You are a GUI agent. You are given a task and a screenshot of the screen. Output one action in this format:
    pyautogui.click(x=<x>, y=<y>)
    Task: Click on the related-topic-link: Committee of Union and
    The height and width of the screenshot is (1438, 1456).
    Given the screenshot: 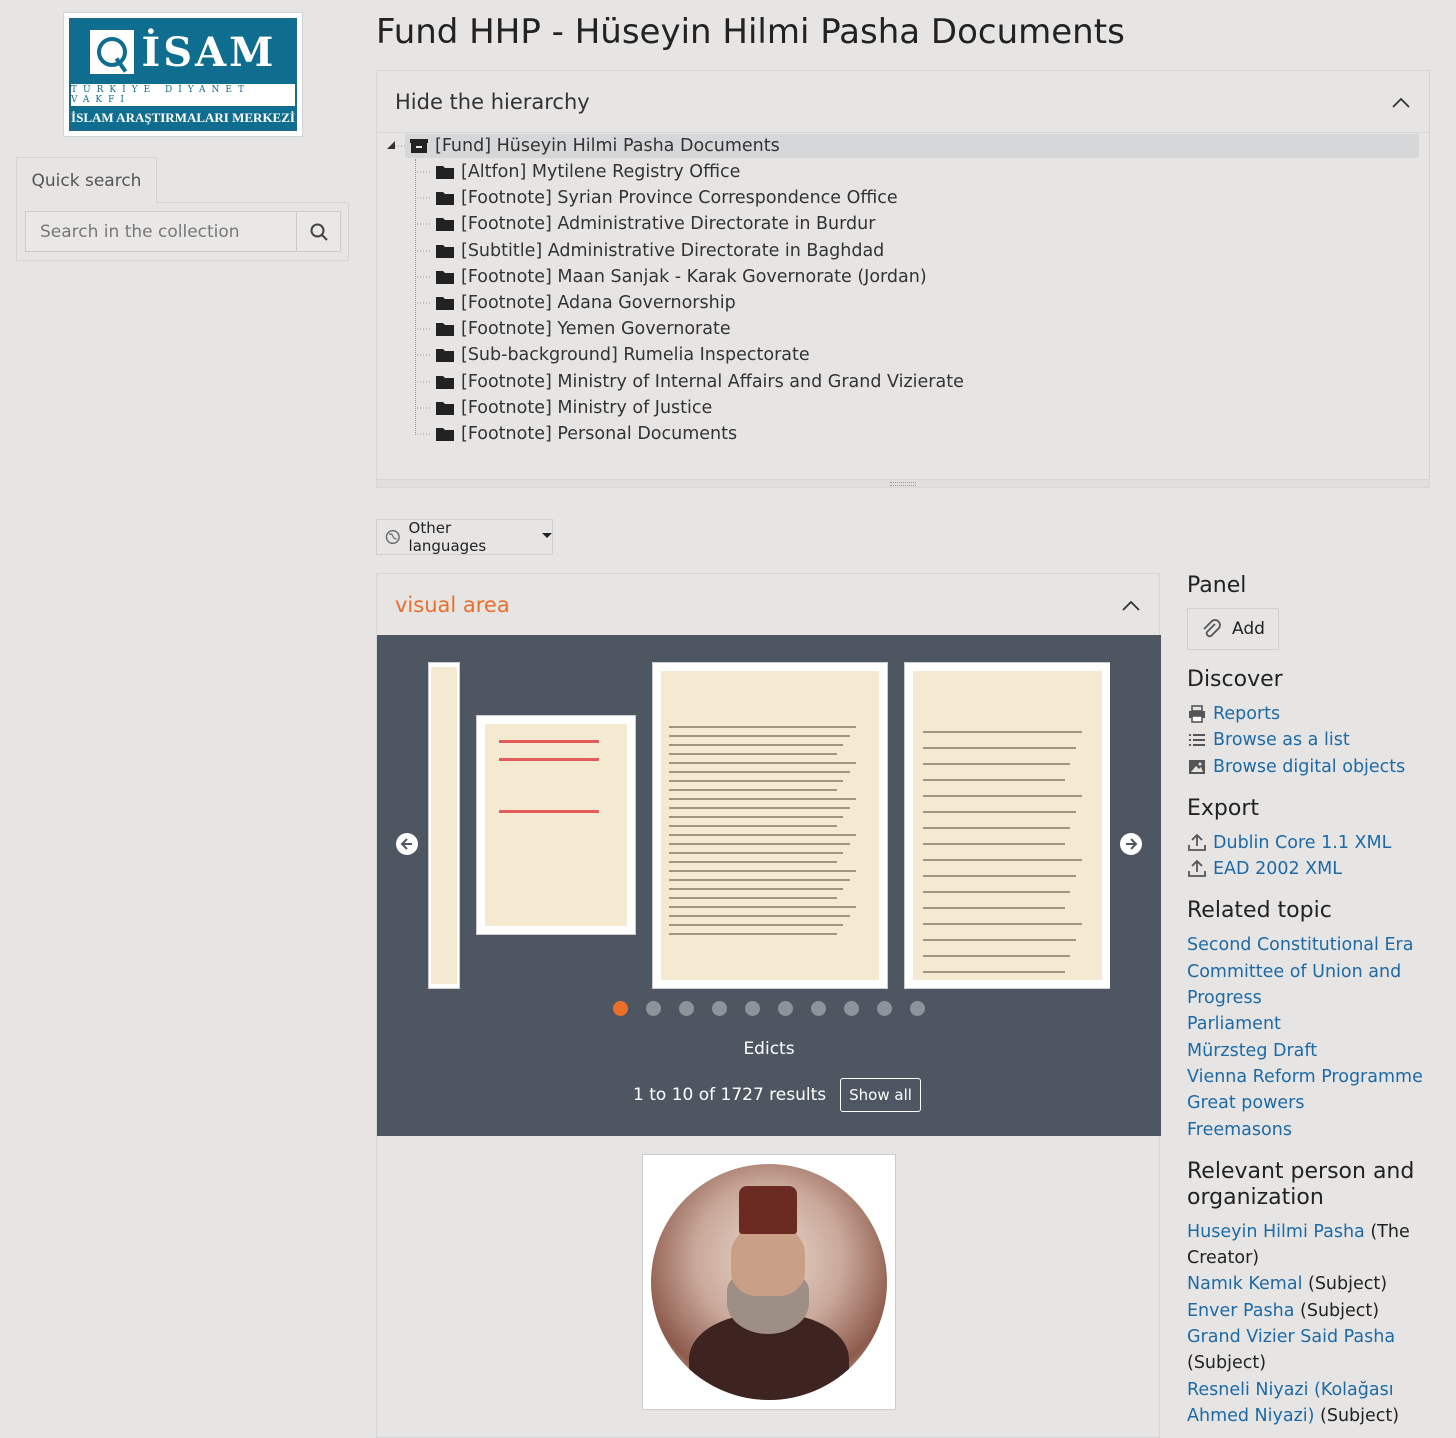 What is the action you would take?
    pyautogui.click(x=1312, y=972)
    